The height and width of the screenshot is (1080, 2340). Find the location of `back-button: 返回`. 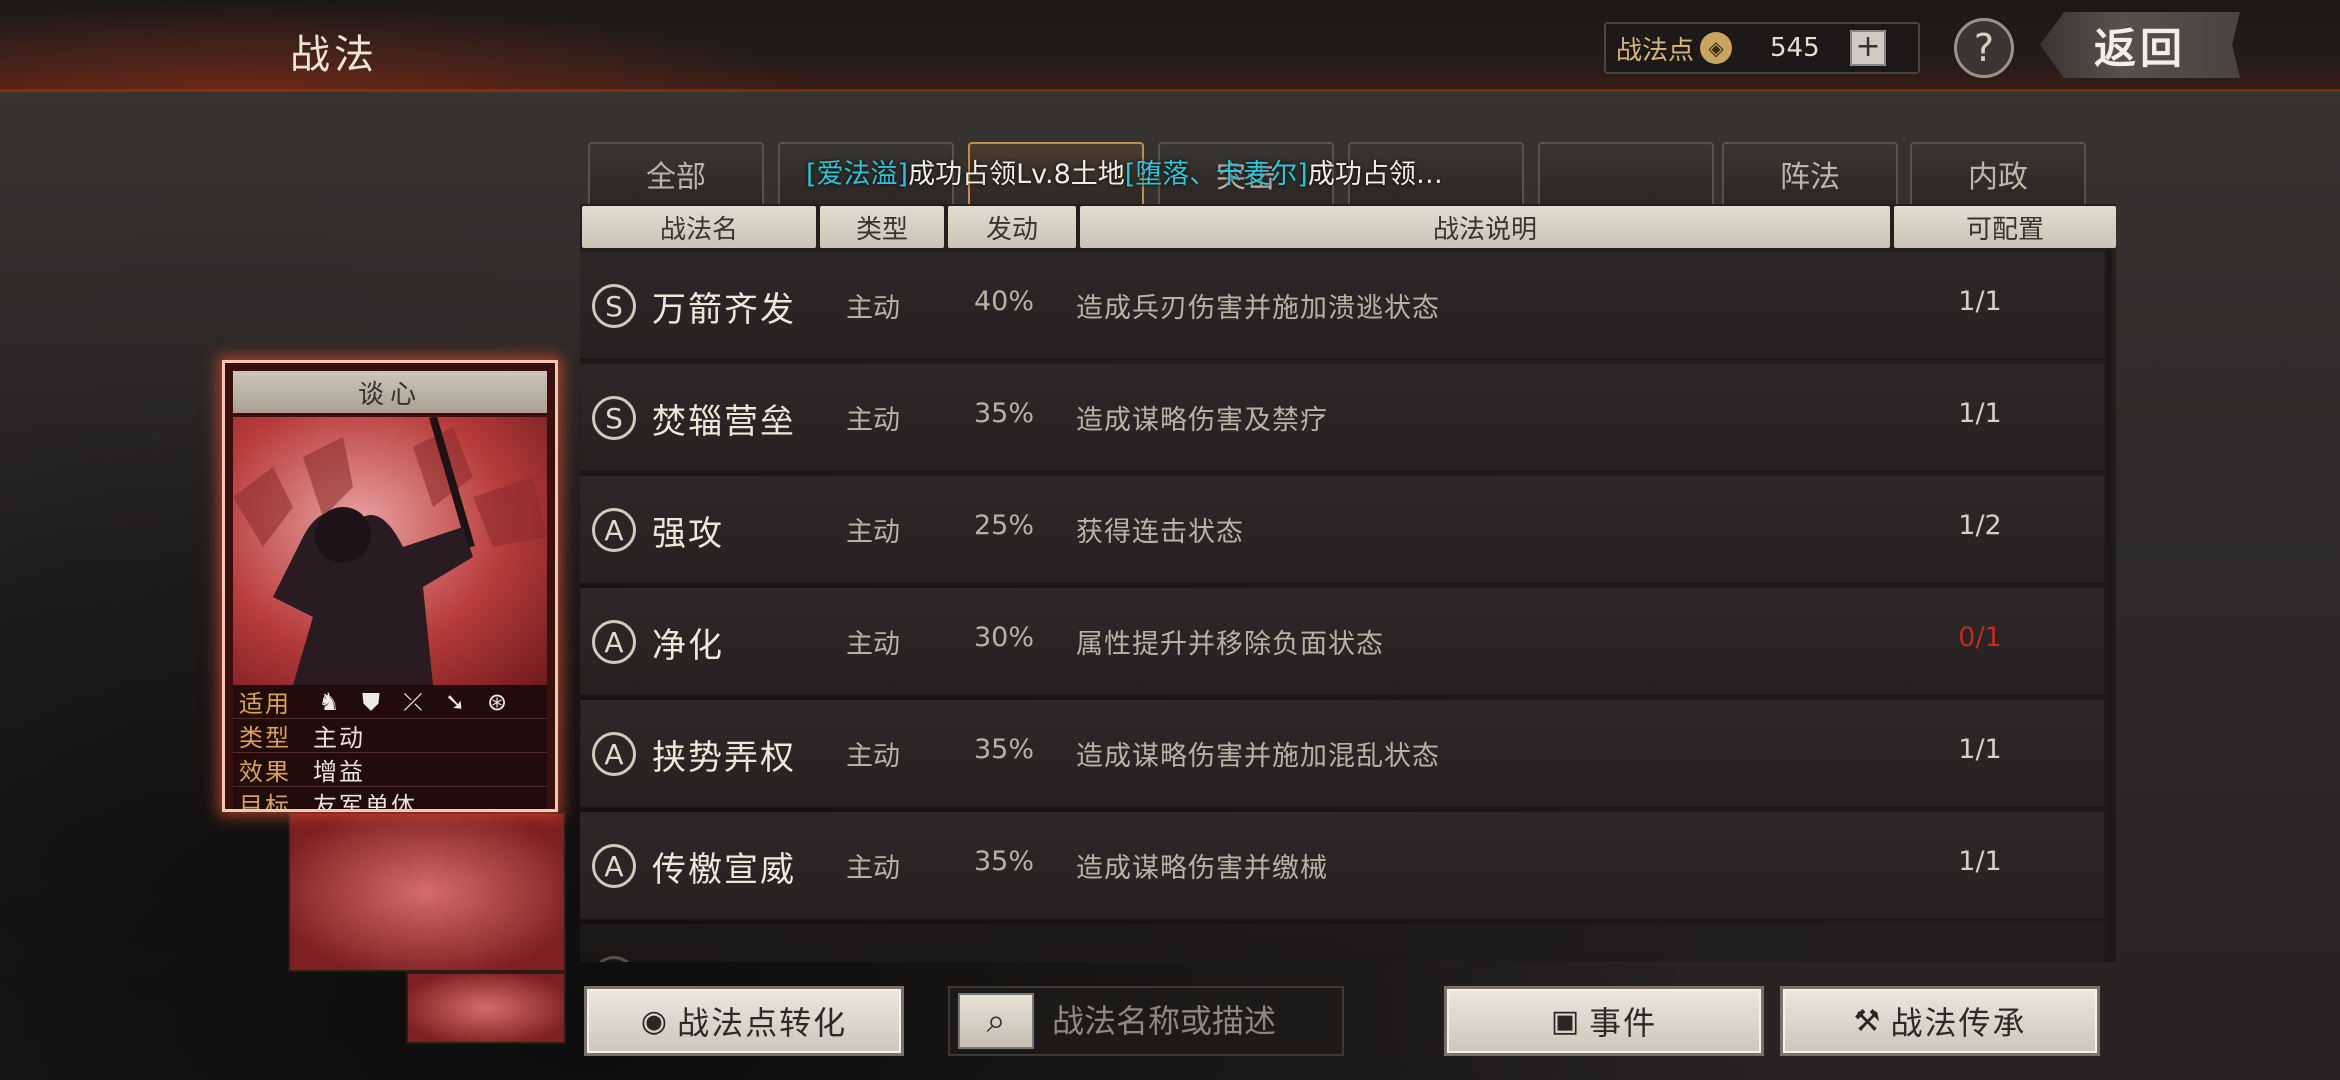

back-button: 返回 is located at coordinates (2140, 45).